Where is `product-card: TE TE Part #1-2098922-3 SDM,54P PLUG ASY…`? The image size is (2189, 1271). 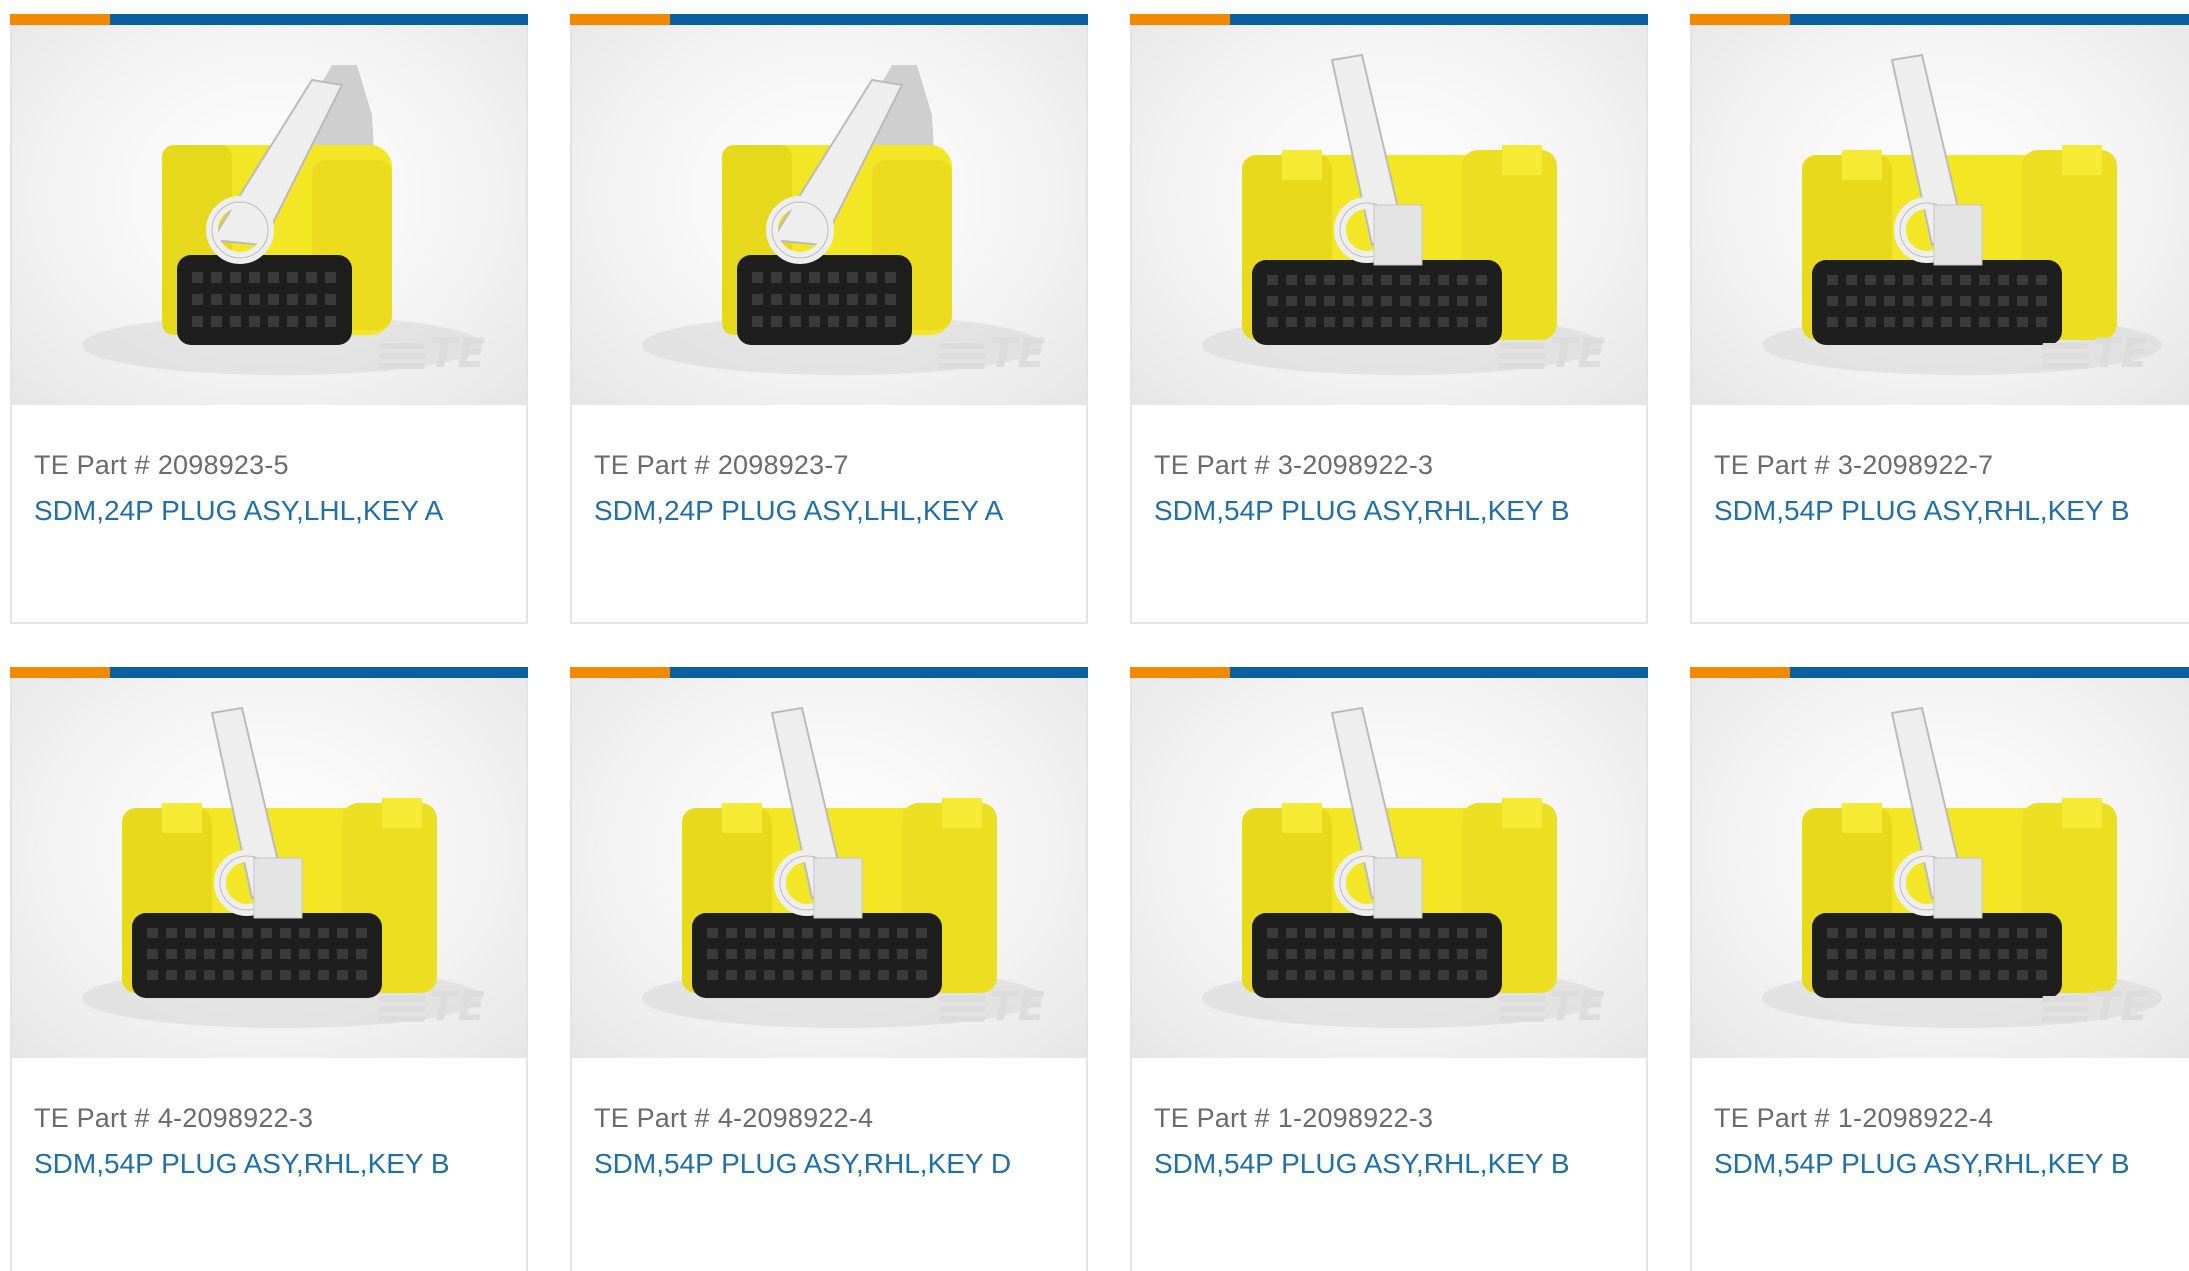
product-card: TE TE Part #1-2098922-3 SDM,54P PLUG ASY… is located at coordinates (1389, 969).